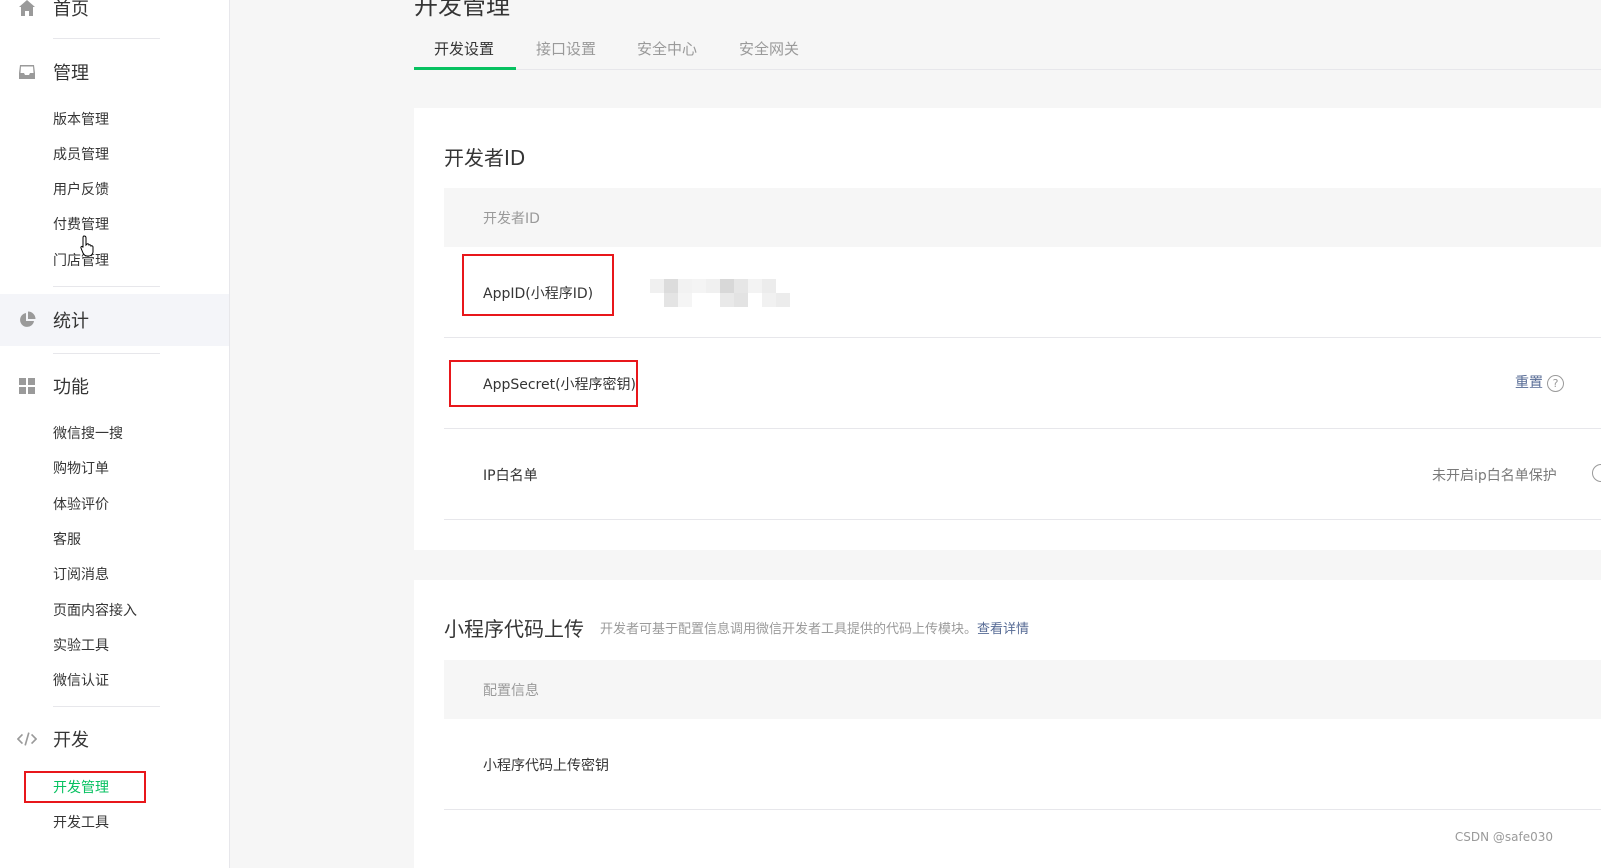  What do you see at coordinates (88, 434) in the screenshot?
I see `sidebar-item-search: 微信搜一搜` at bounding box center [88, 434].